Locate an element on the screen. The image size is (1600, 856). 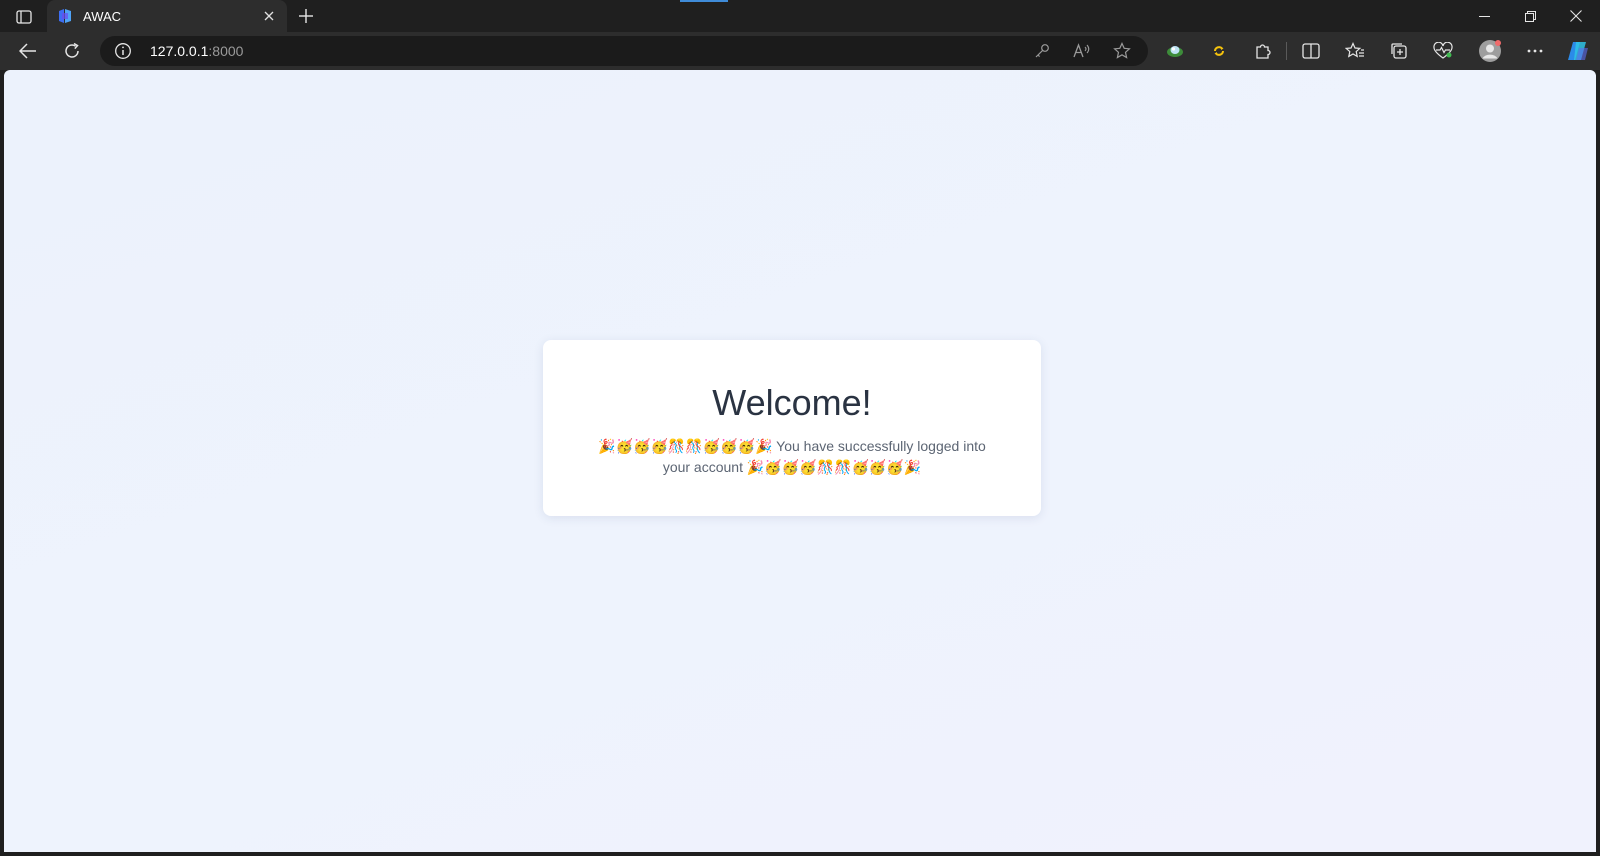
extension-green-button is located at coordinates (1175, 51).